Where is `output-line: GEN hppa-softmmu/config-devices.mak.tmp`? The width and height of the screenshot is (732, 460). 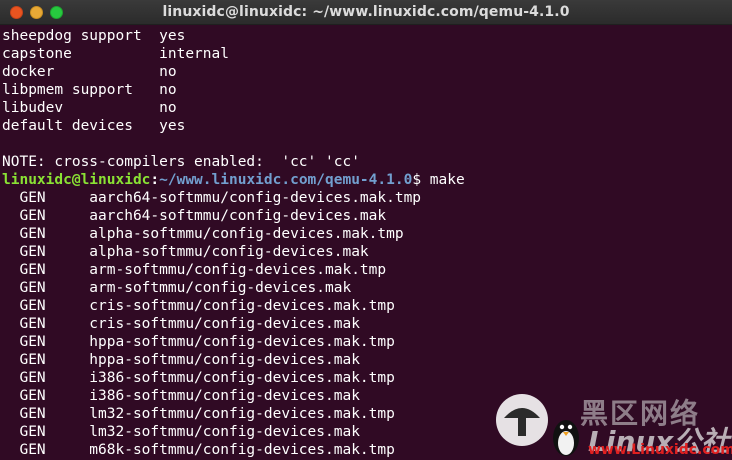
output-line: GEN hppa-softmmu/config-devices.mak.tmp is located at coordinates (198, 342).